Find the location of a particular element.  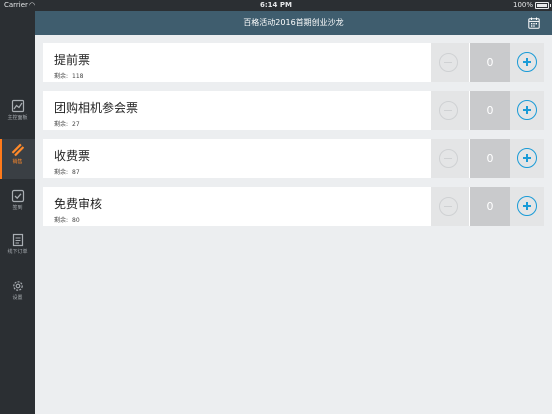

nav-item-label: 销售 is located at coordinates (17, 162).